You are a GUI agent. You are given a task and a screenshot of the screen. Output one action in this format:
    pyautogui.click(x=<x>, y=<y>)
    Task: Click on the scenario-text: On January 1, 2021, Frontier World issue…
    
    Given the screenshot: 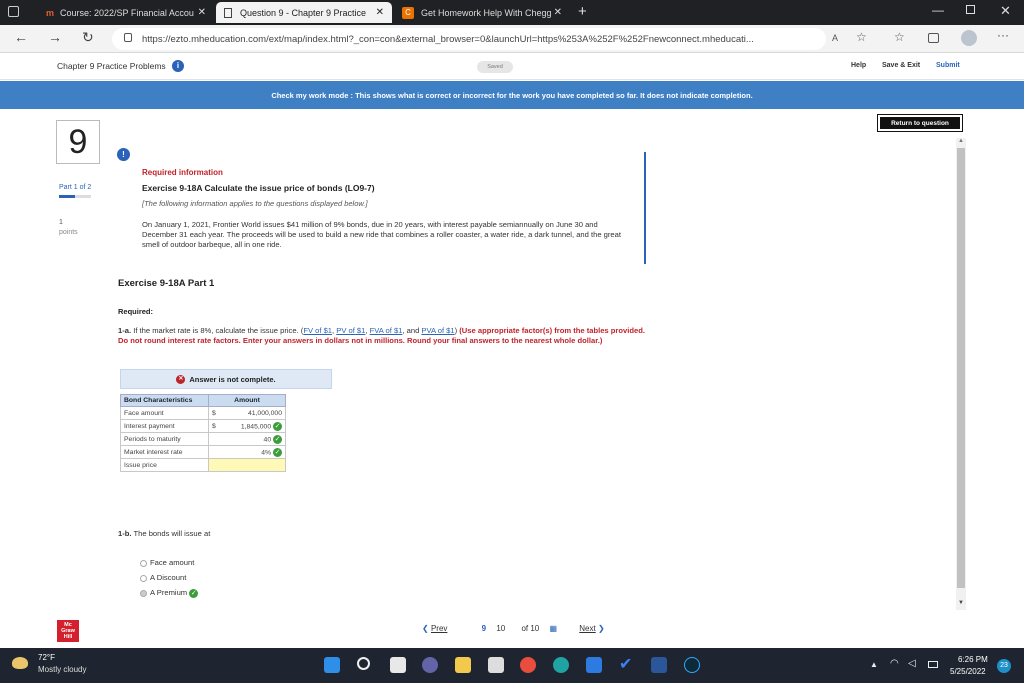 What is the action you would take?
    pyautogui.click(x=381, y=234)
    